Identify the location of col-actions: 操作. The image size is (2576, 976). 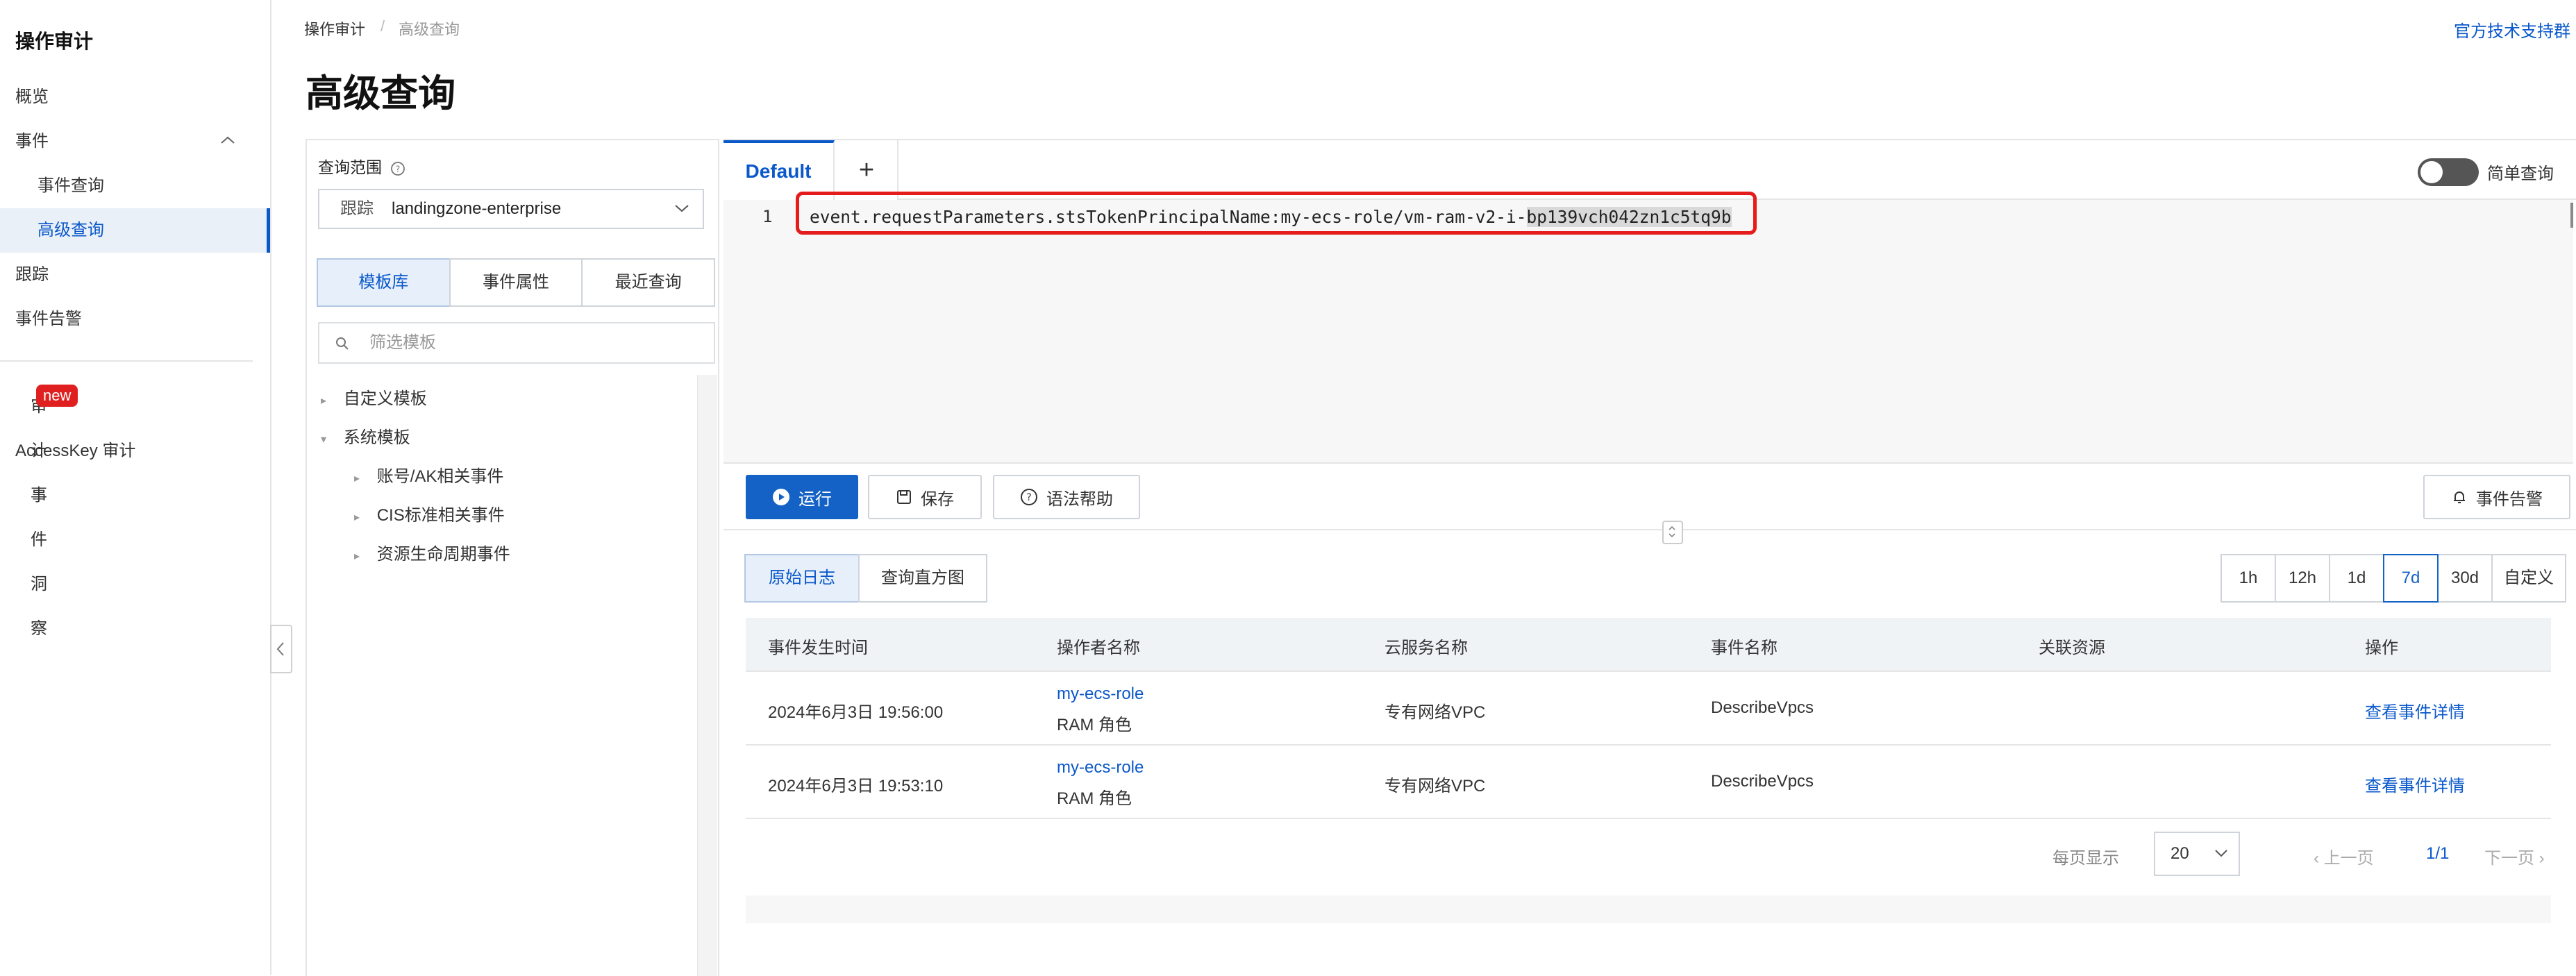
(2381, 648).